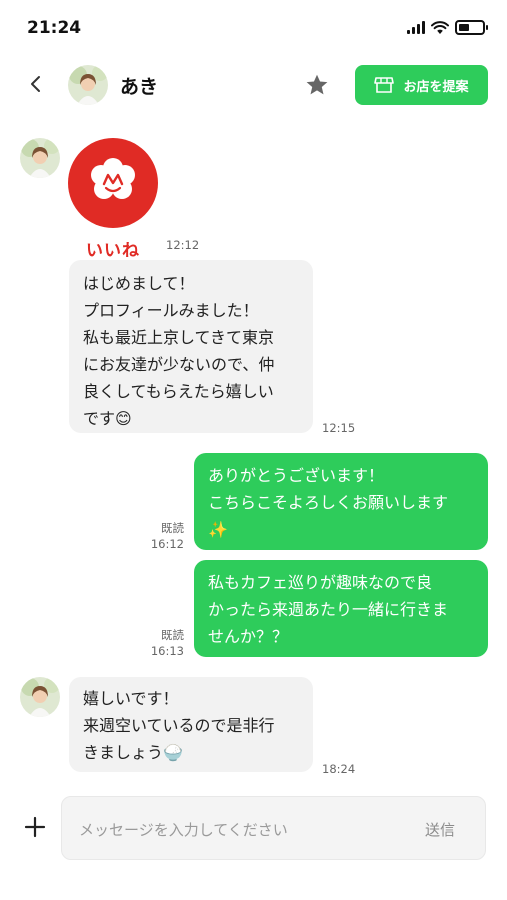 This screenshot has width=507, height=900. I want to click on status-time: 21:24, so click(54, 28).